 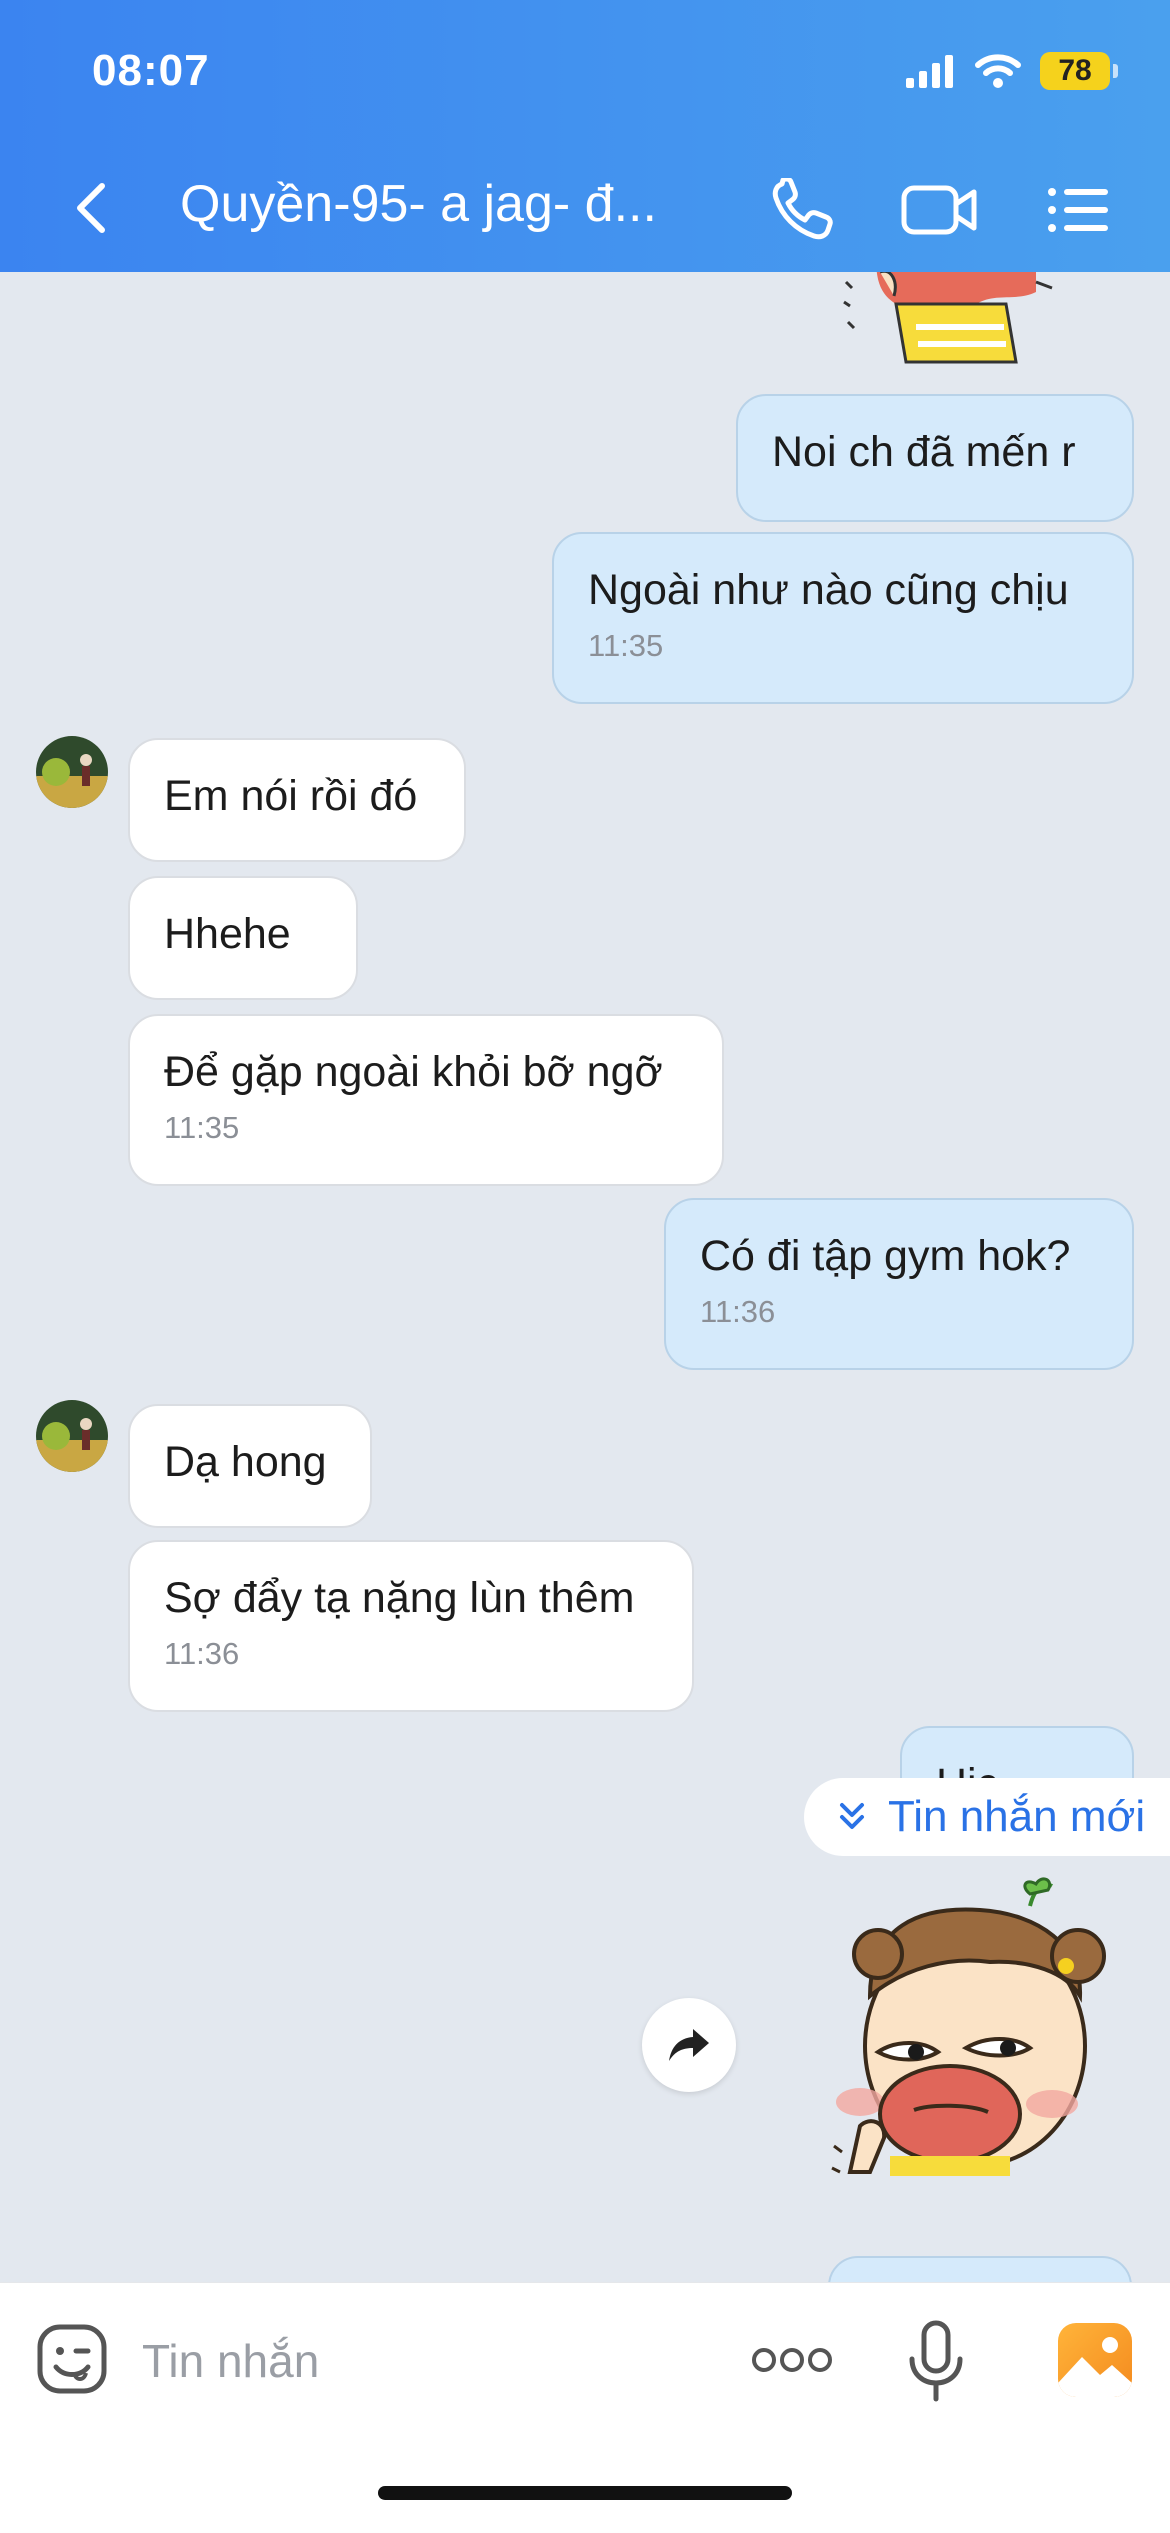 What do you see at coordinates (803, 210) in the screenshot?
I see `phone-icon` at bounding box center [803, 210].